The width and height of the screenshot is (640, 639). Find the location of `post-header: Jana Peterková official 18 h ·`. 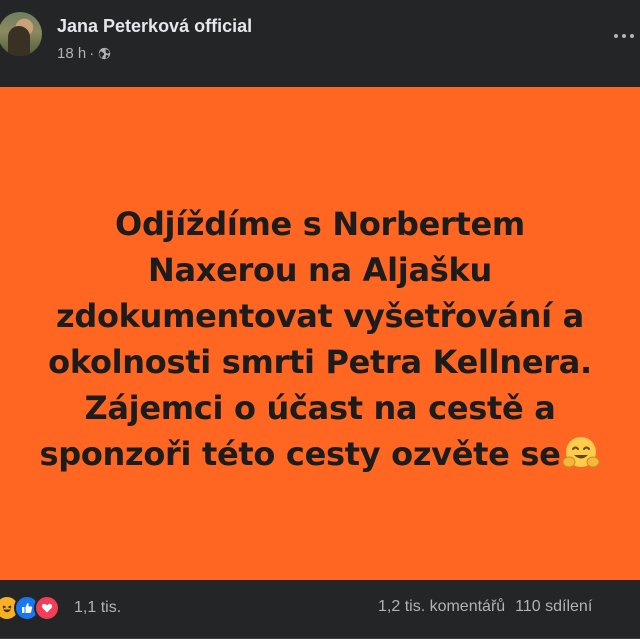

post-header: Jana Peterková official 18 h · is located at coordinates (320, 43).